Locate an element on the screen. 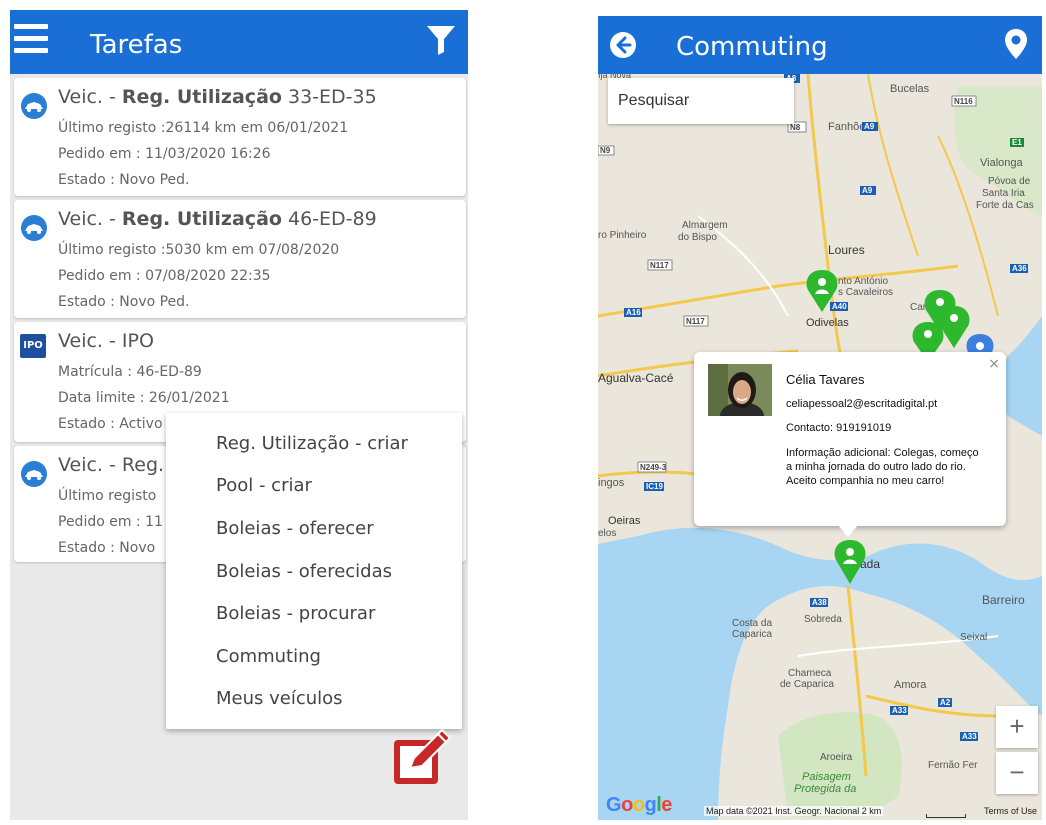 This screenshot has width=1046, height=825. app-bar: Commuting is located at coordinates (820, 45).